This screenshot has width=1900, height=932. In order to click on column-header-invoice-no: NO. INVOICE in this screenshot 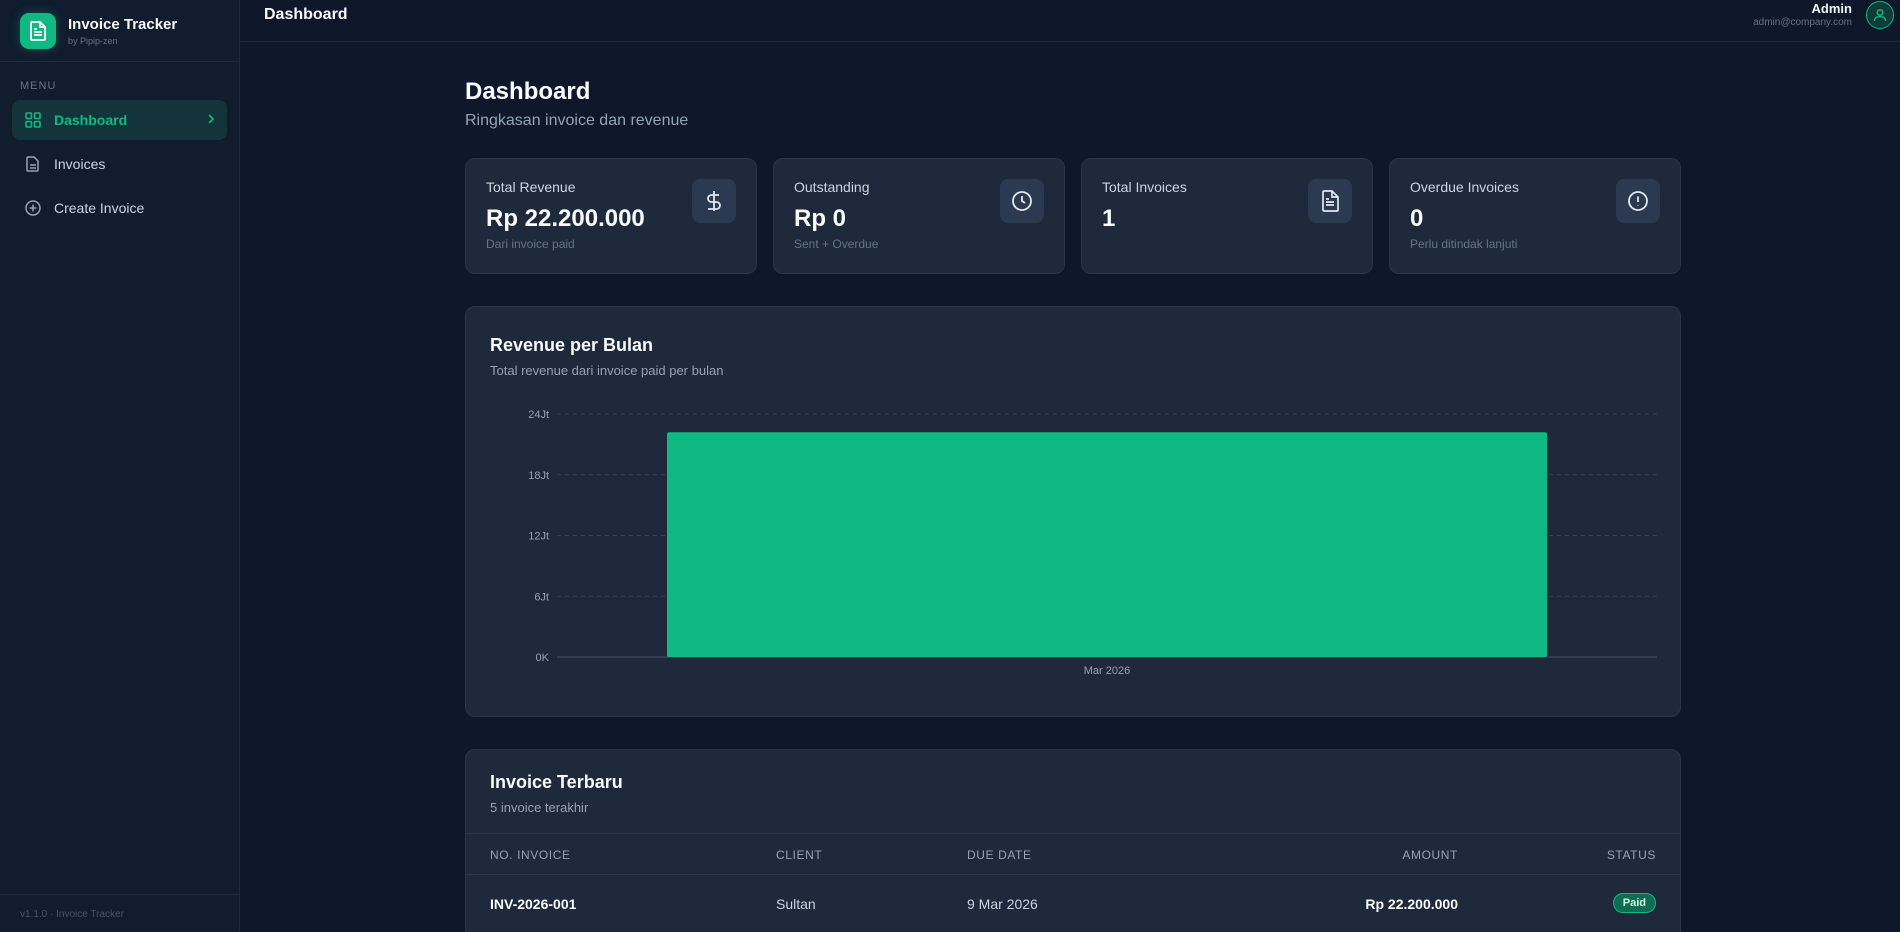, I will do `click(530, 855)`.